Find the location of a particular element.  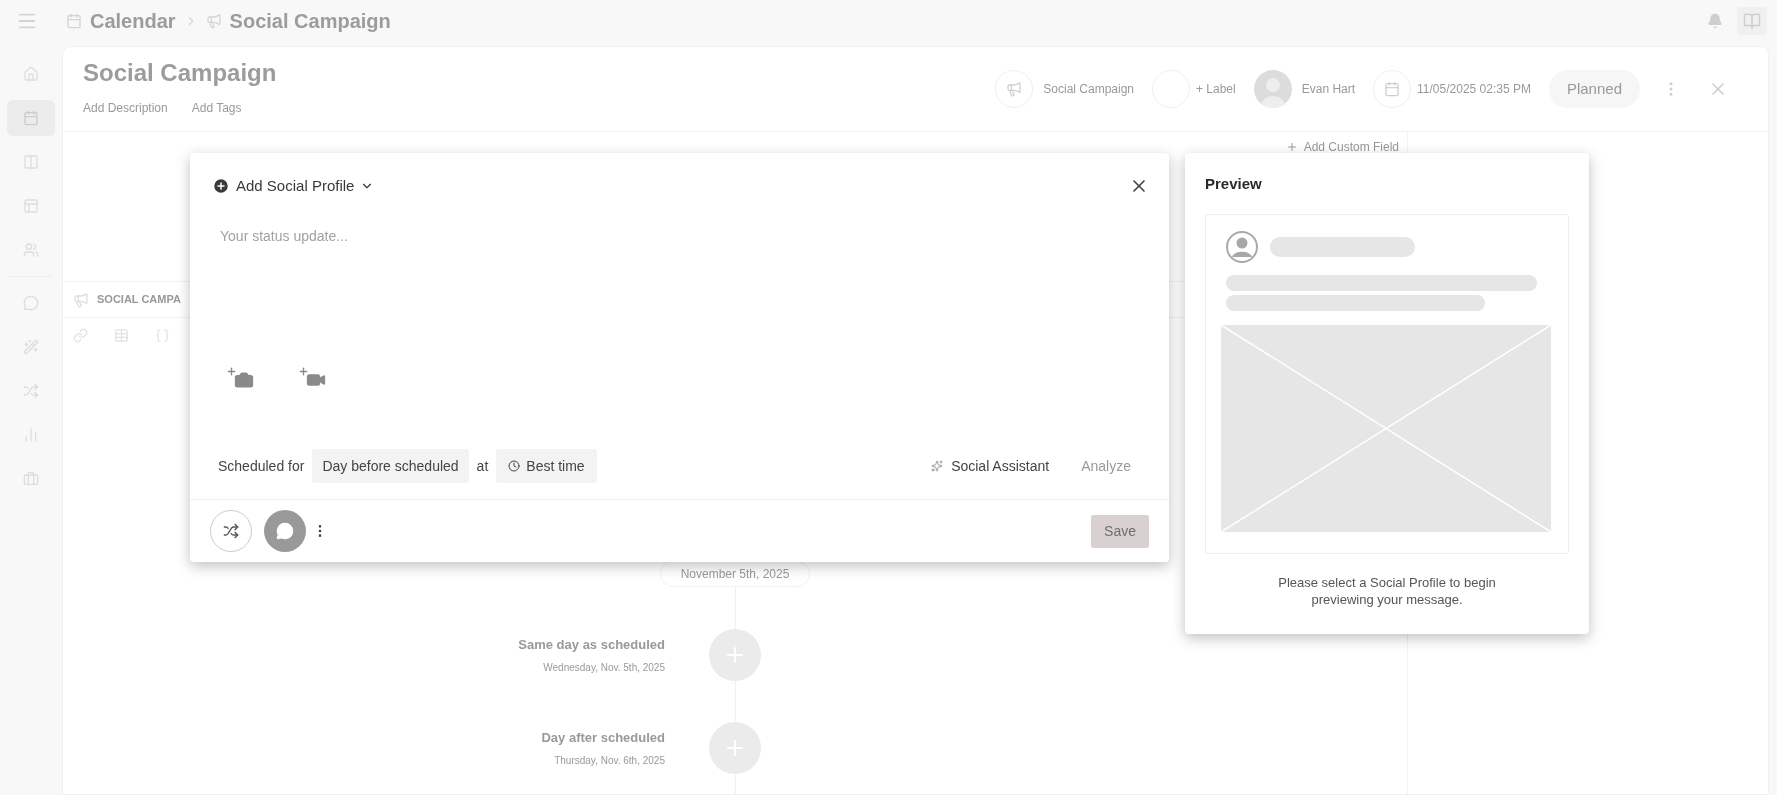

add-tags-link: Add Tags is located at coordinates (216, 108).